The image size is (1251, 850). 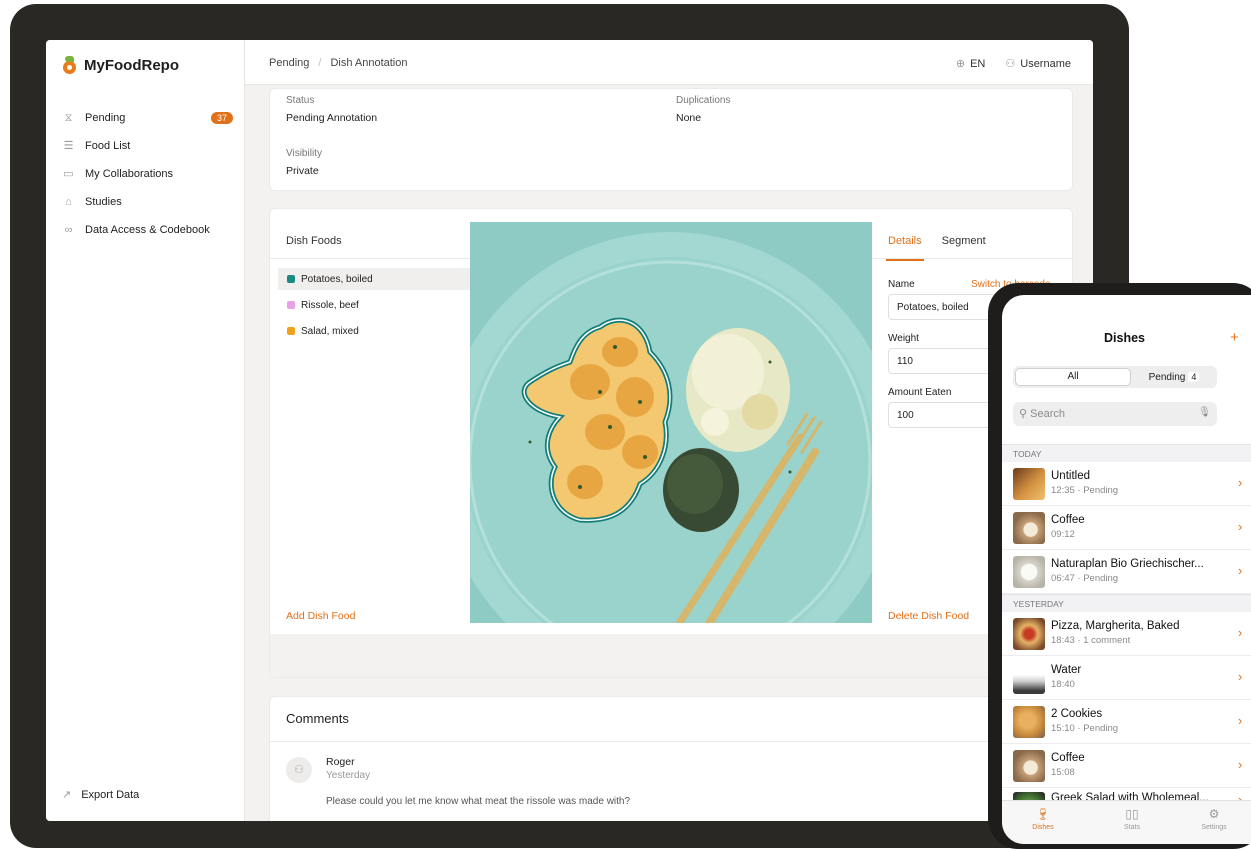 I want to click on segment-pending: Pending 4, so click(x=1174, y=377).